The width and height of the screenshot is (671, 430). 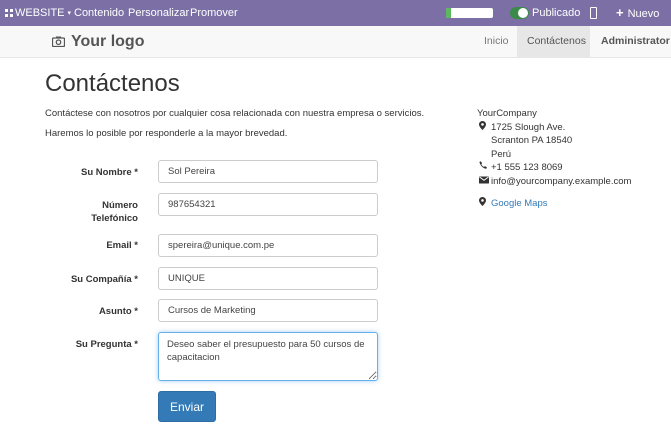 What do you see at coordinates (112, 83) in the screenshot?
I see `page-title: Contáctenos` at bounding box center [112, 83].